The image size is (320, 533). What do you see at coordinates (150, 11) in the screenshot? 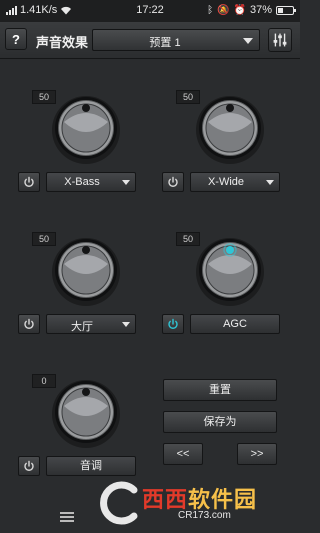
I see `status-bar: 1.41K/s 17:22 ᛒ 🔕 ⏰ 37%` at bounding box center [150, 11].